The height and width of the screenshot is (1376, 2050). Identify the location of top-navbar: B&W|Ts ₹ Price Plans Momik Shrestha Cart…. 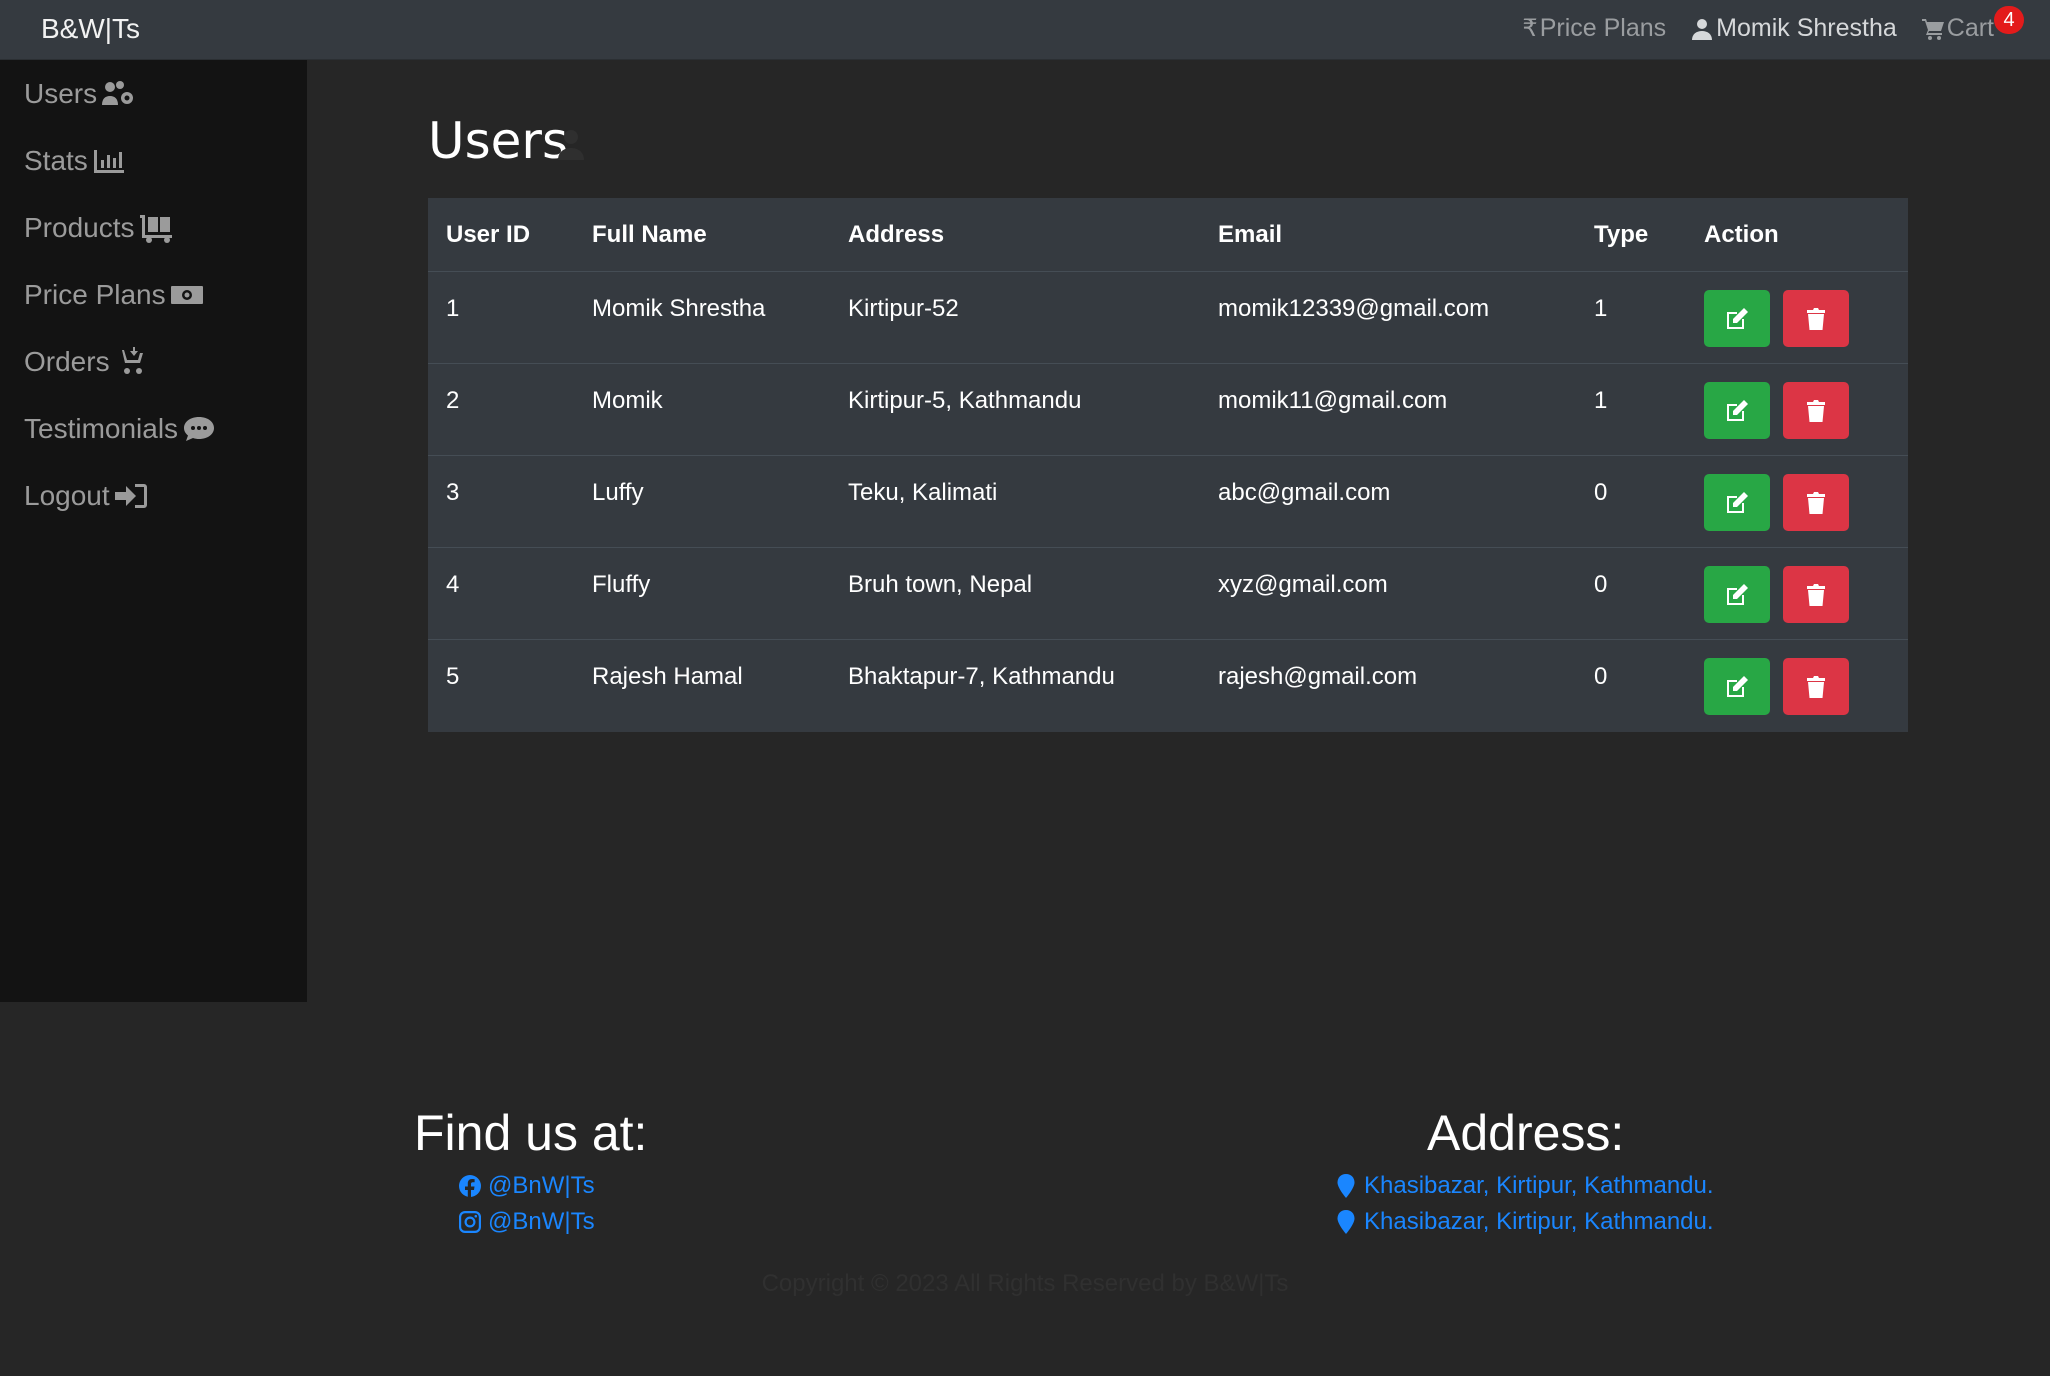
(1025, 30).